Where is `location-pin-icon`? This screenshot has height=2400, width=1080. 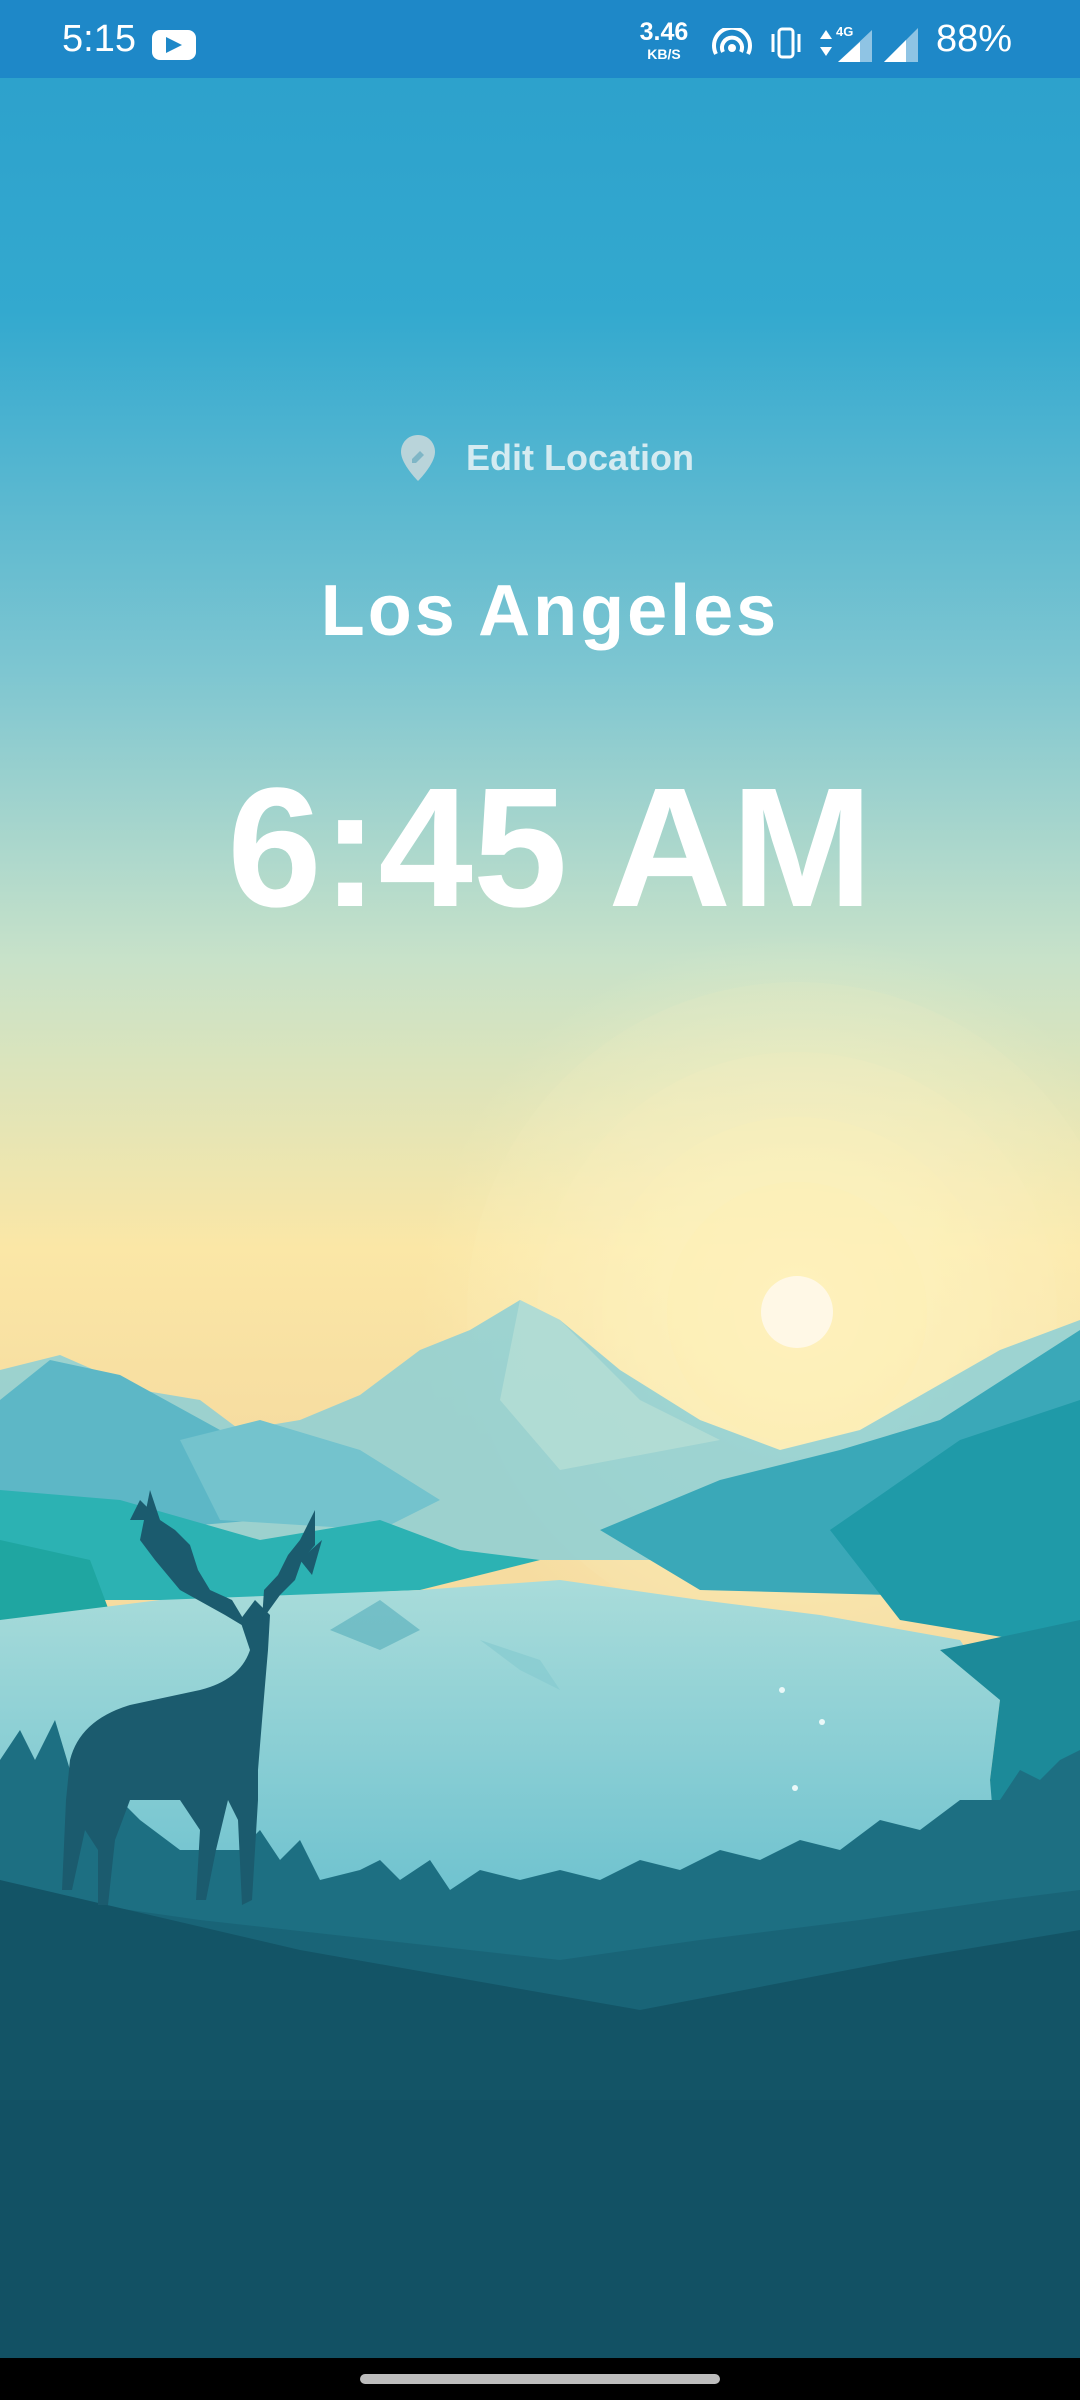 location-pin-icon is located at coordinates (418, 458).